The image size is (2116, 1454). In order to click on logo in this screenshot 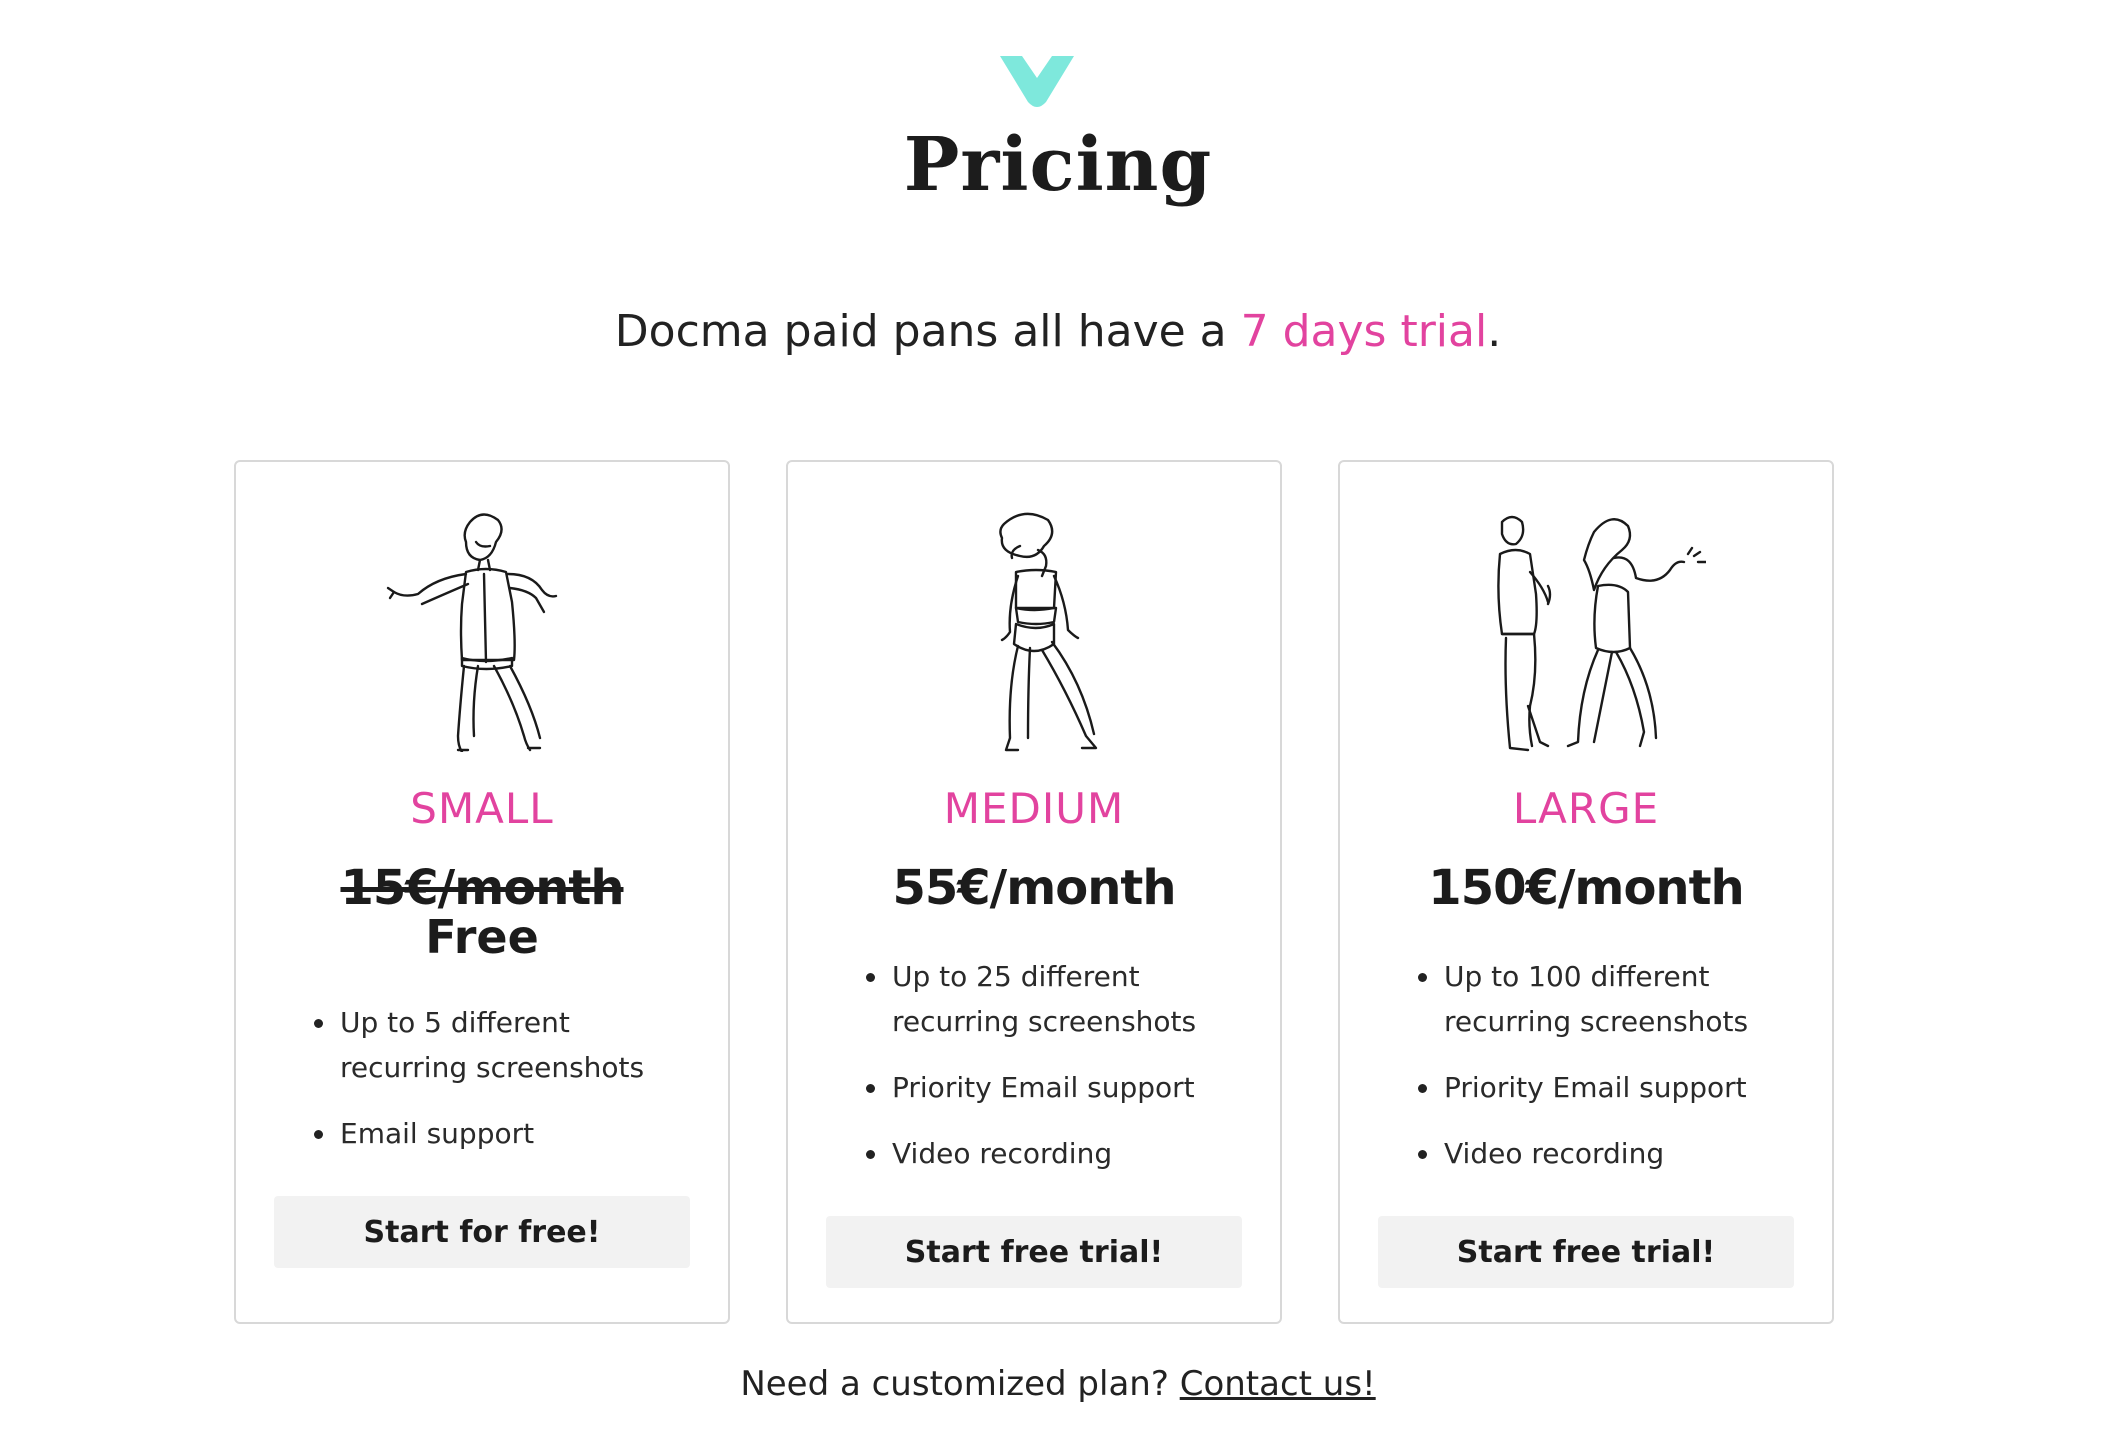, I will do `click(1037, 82)`.